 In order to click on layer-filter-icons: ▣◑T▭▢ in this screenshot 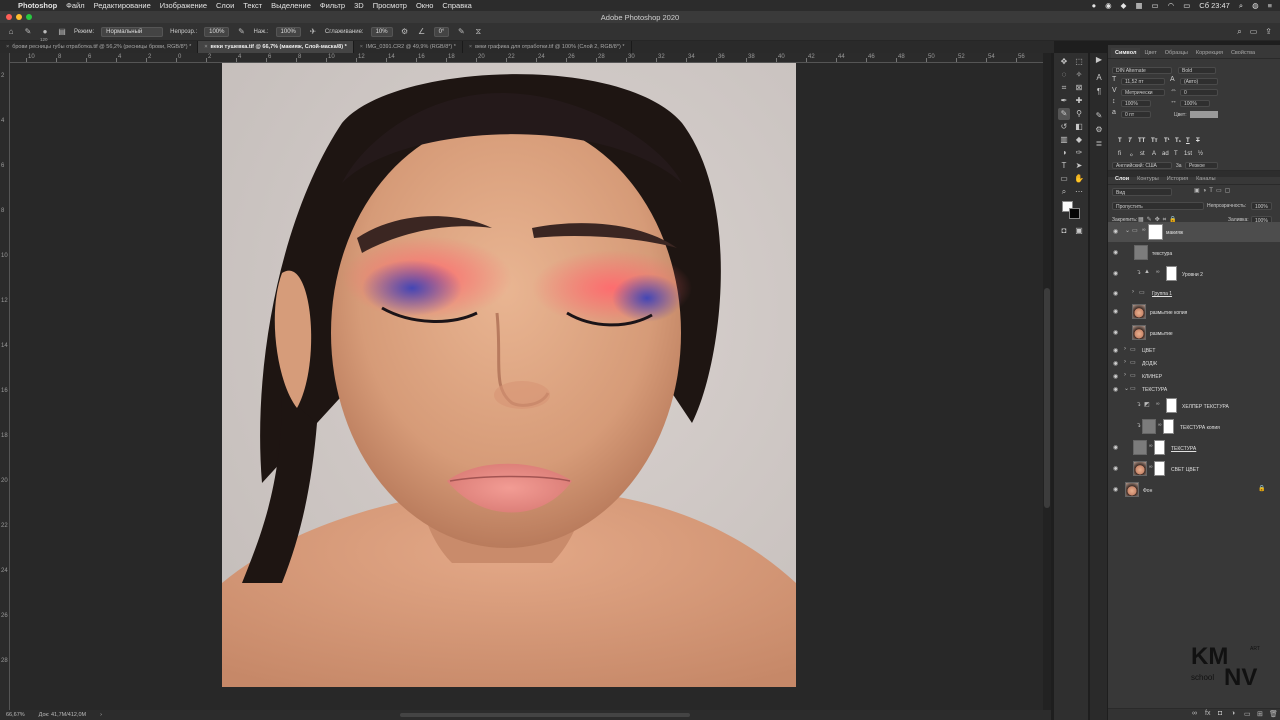, I will do `click(1213, 190)`.